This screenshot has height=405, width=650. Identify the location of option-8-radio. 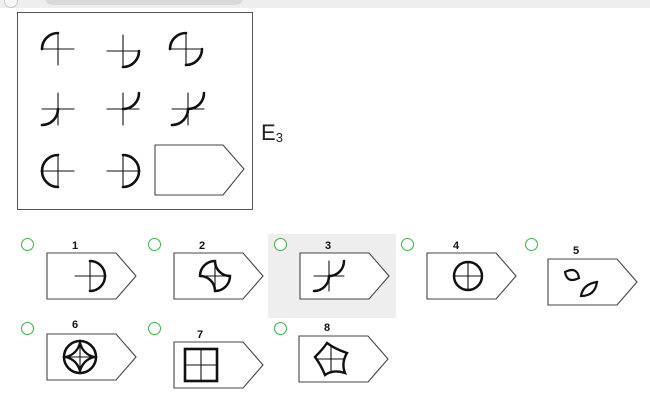
(280, 328).